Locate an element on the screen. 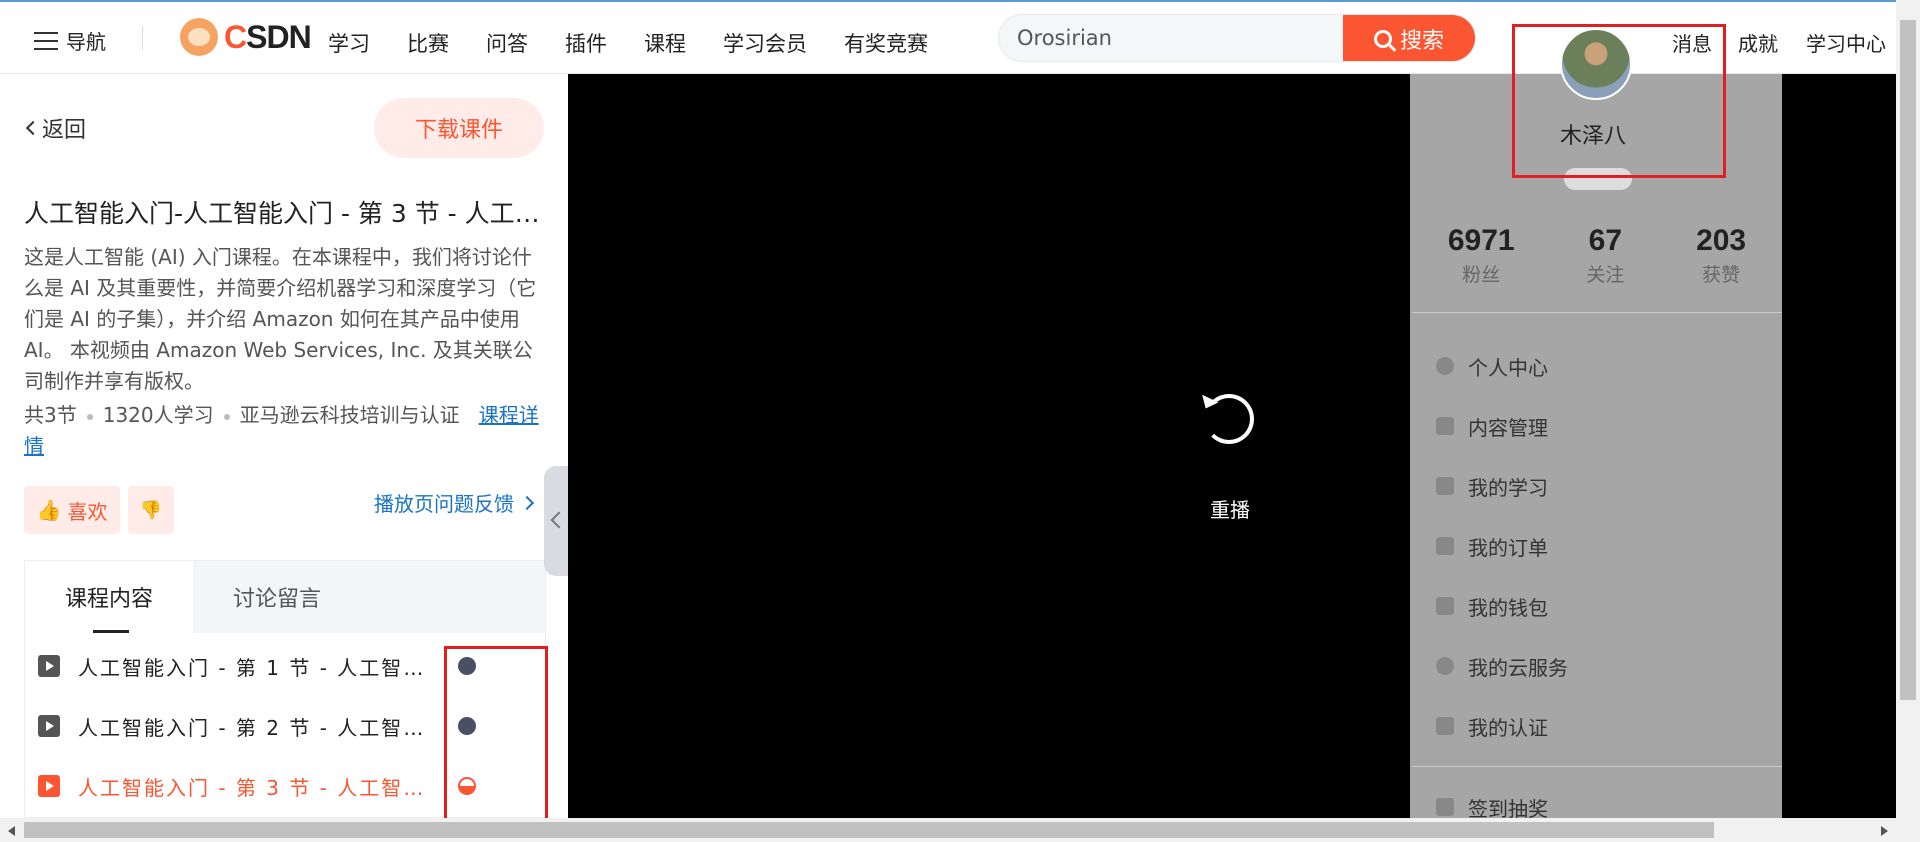  stat-label: 粉丝 is located at coordinates (1481, 275).